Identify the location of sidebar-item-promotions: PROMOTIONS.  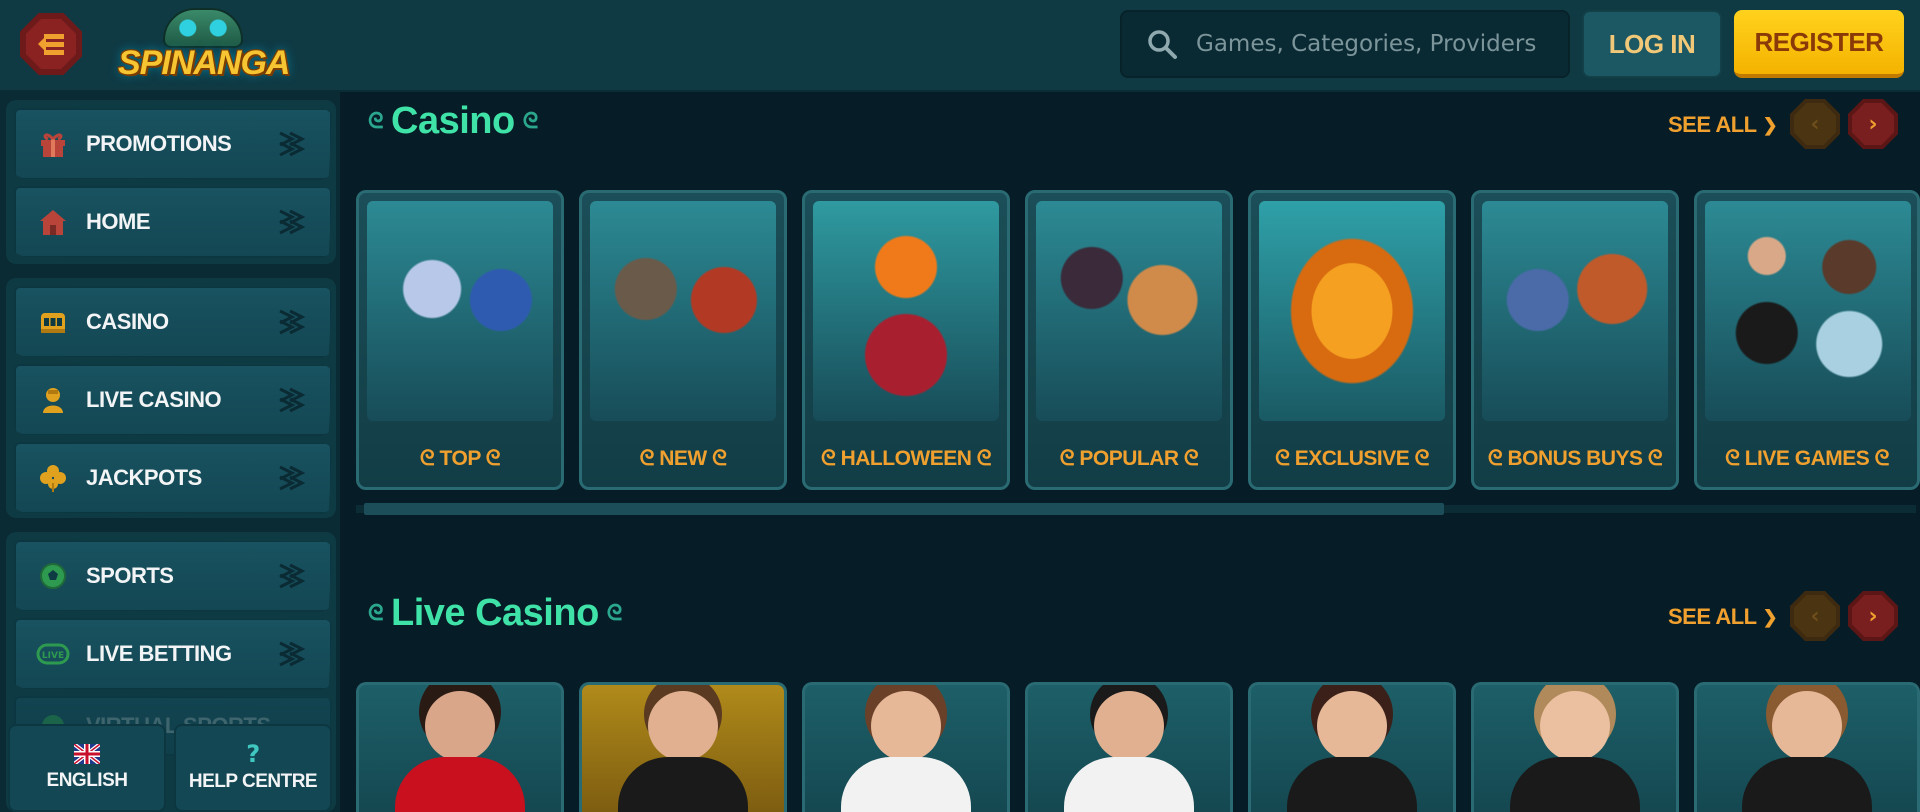
(173, 144).